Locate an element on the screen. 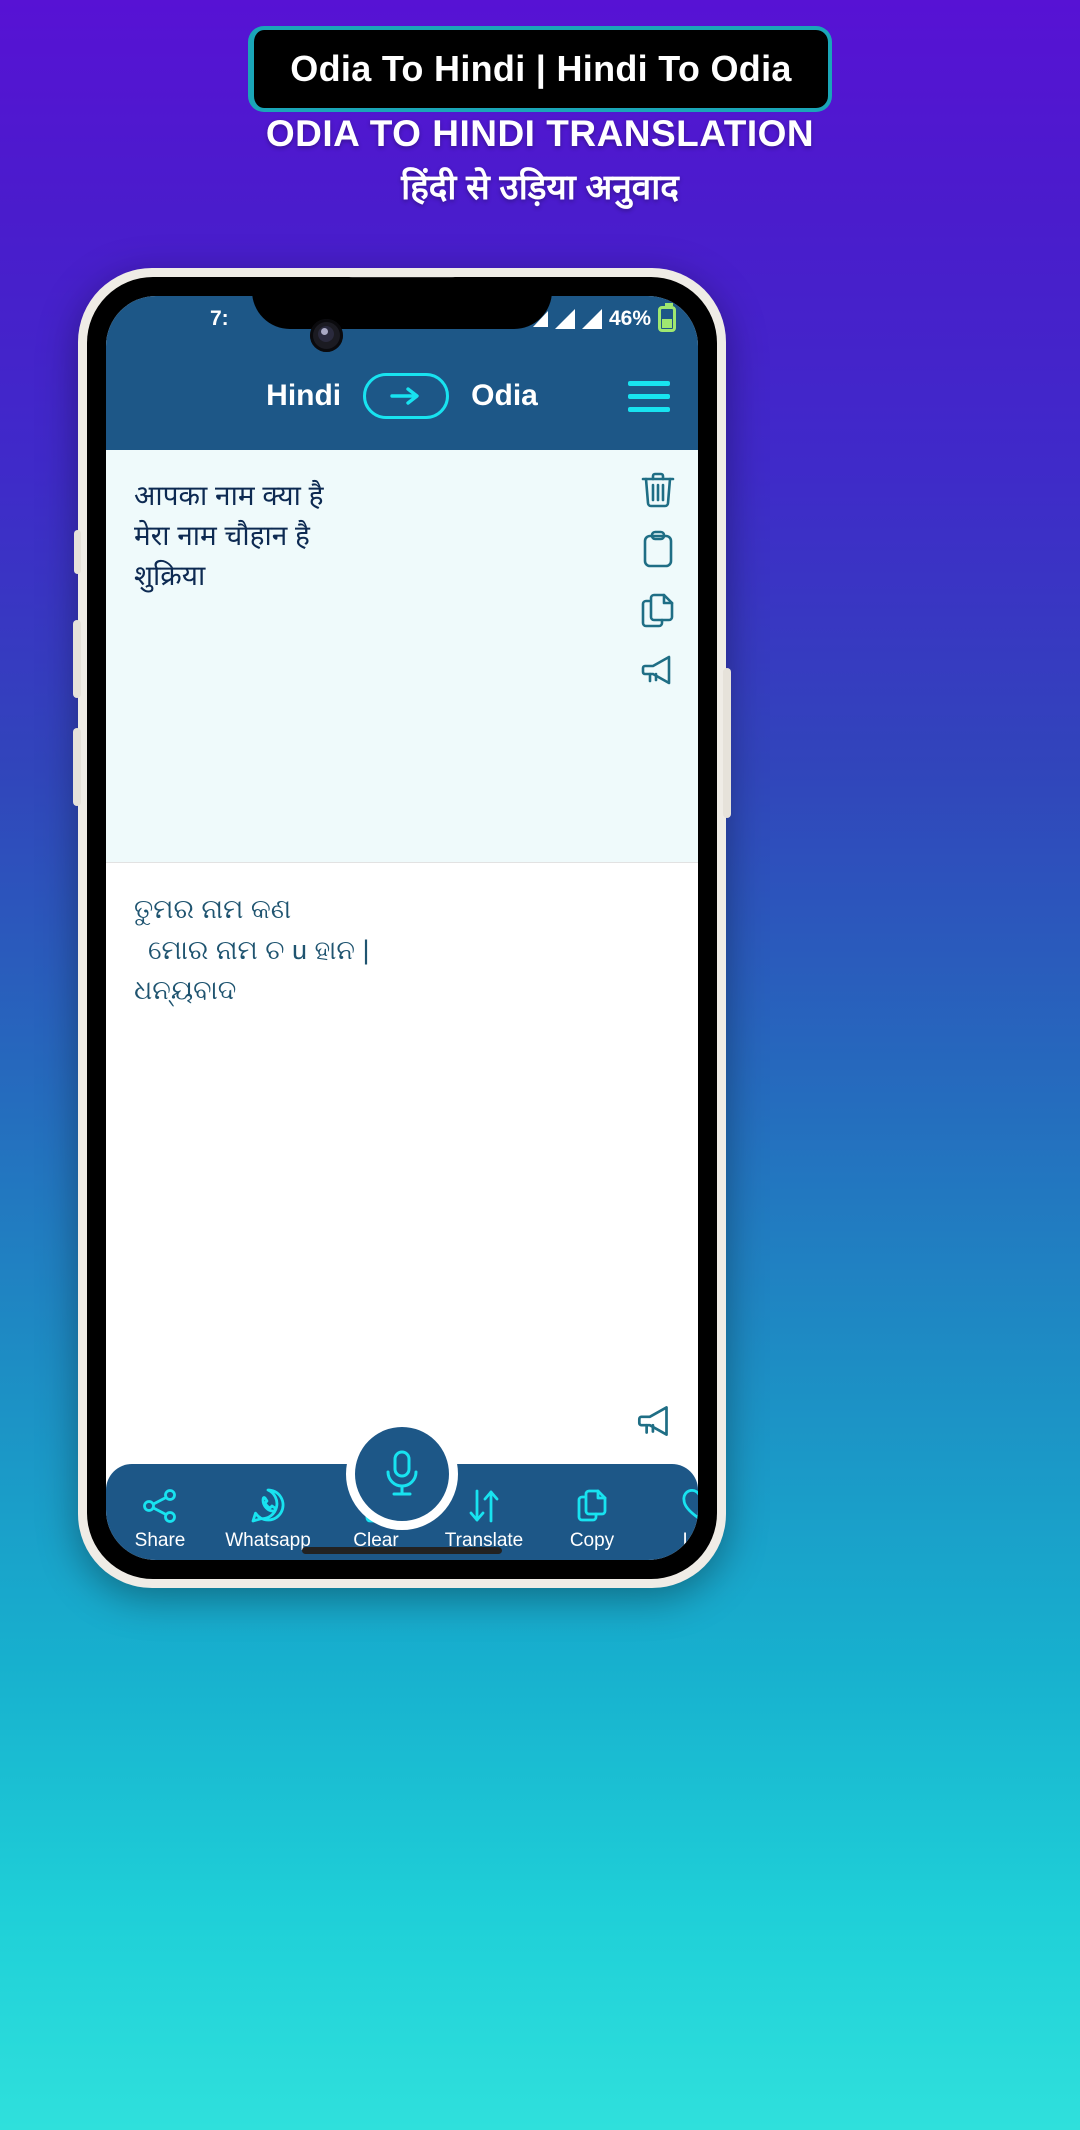 The image size is (1080, 2130). source-text-line: शुक्रिया is located at coordinates (170, 575).